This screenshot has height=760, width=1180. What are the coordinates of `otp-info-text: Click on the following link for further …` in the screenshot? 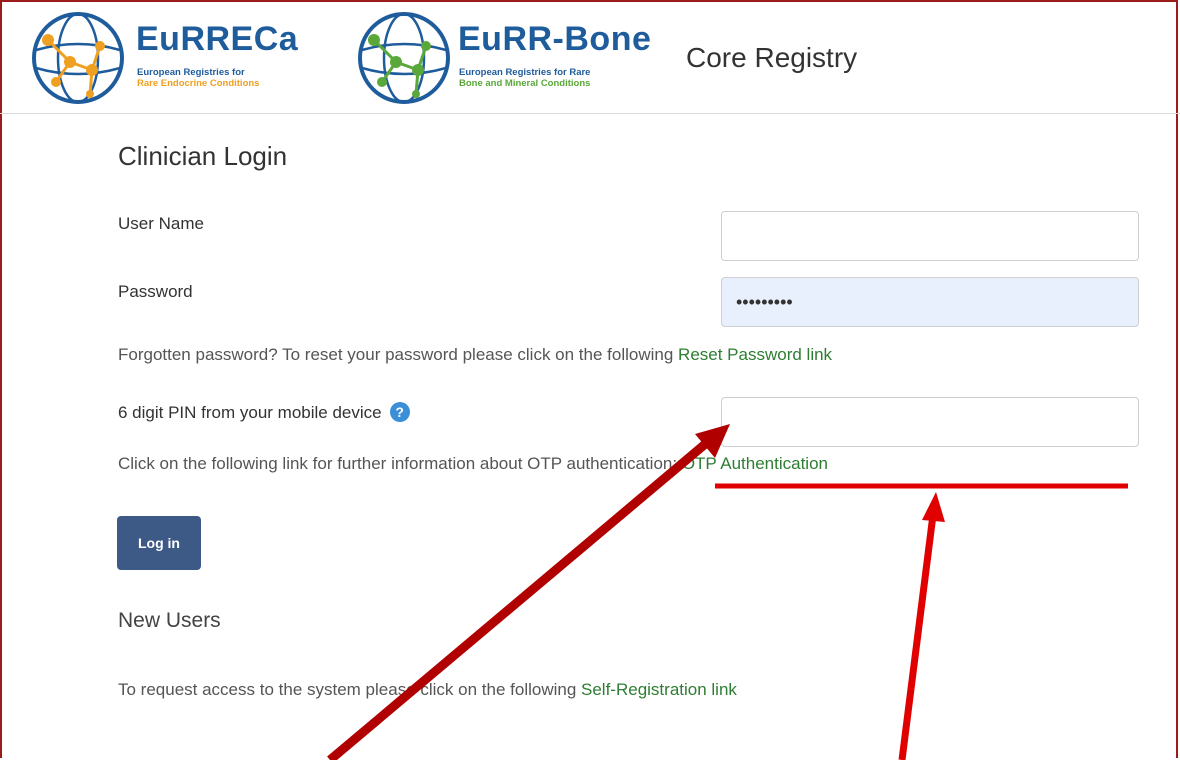 It's located at (473, 464).